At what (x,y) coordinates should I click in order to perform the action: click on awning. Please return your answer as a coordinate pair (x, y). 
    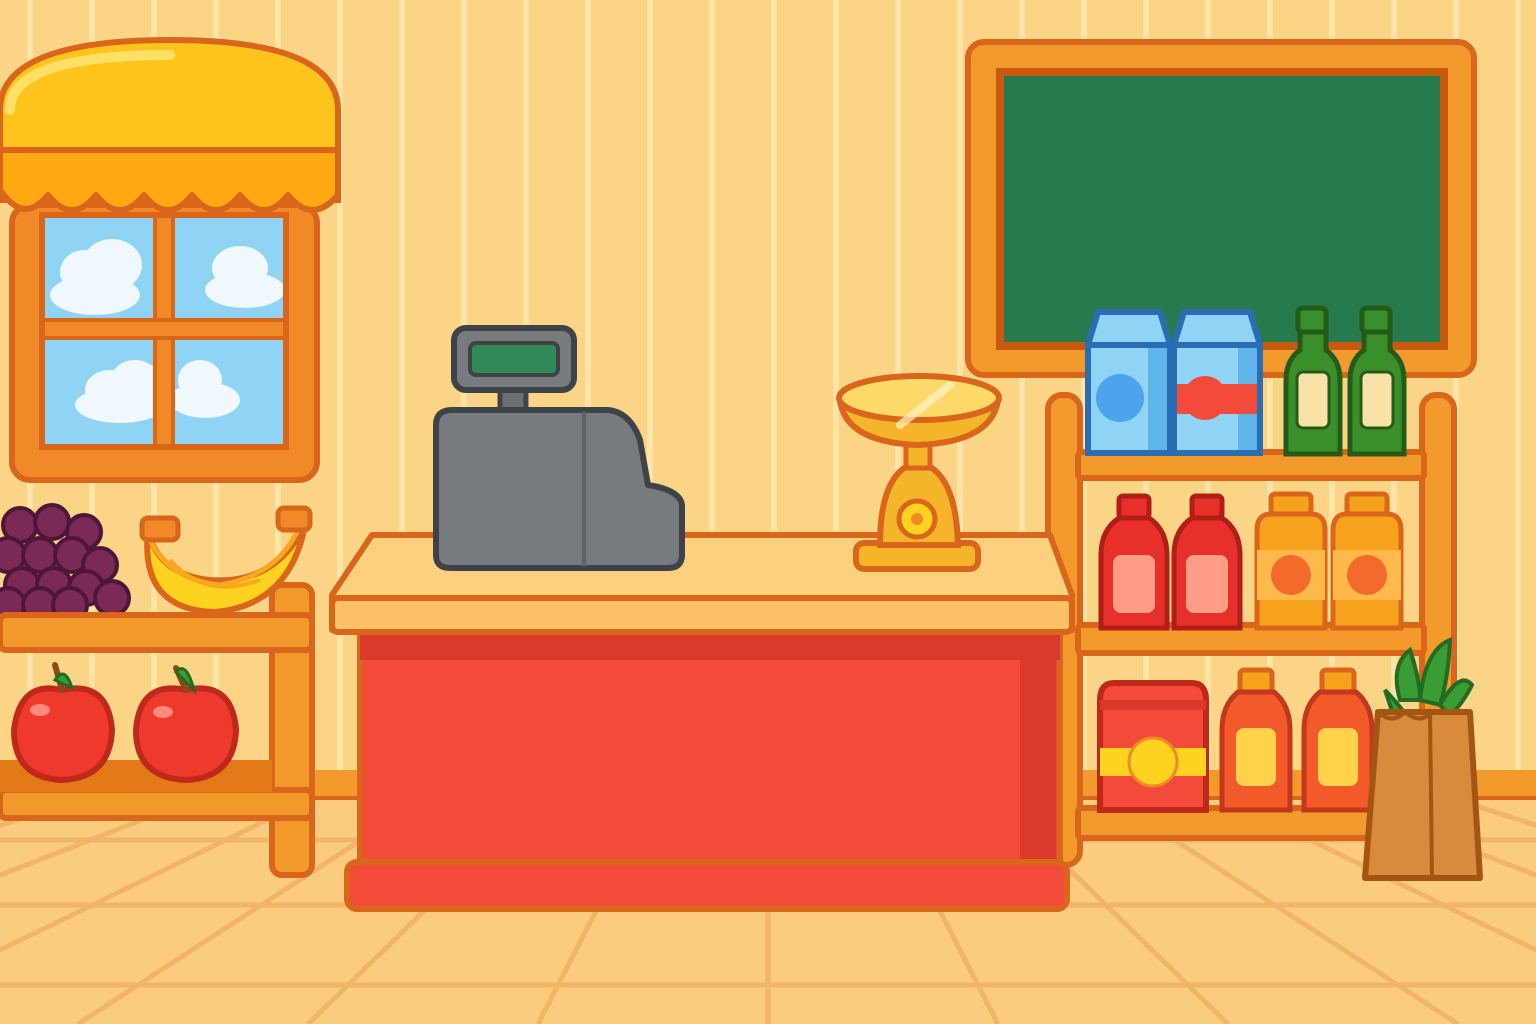
    Looking at the image, I should click on (170, 124).